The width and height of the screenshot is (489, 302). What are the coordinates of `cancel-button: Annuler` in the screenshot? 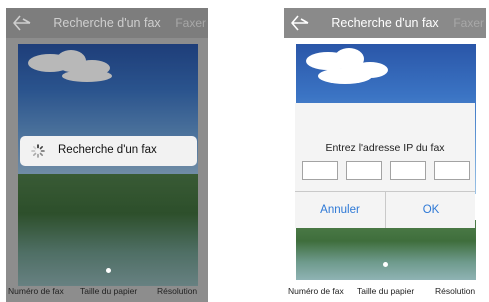 It's located at (340, 209).